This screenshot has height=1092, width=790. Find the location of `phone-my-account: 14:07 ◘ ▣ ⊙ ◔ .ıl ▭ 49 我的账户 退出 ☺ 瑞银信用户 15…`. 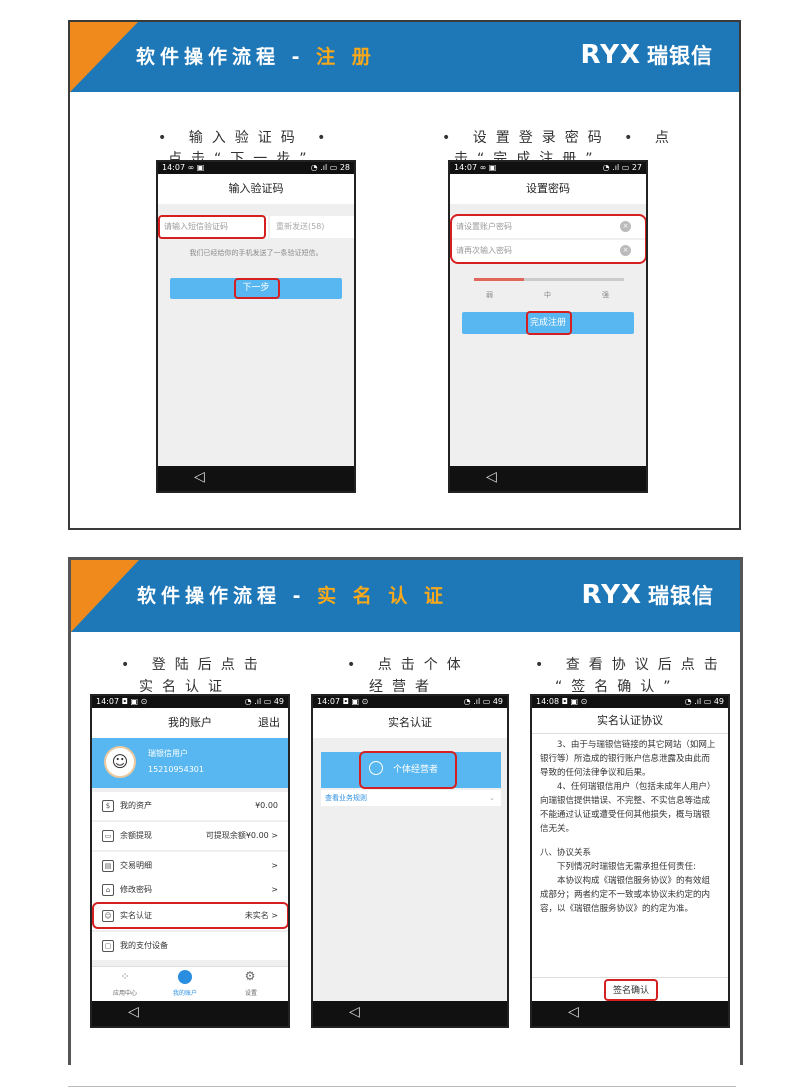

phone-my-account: 14:07 ◘ ▣ ⊙ ◔ .ıl ▭ 49 我的账户 退出 ☺ 瑞银信用户 15… is located at coordinates (190, 861).